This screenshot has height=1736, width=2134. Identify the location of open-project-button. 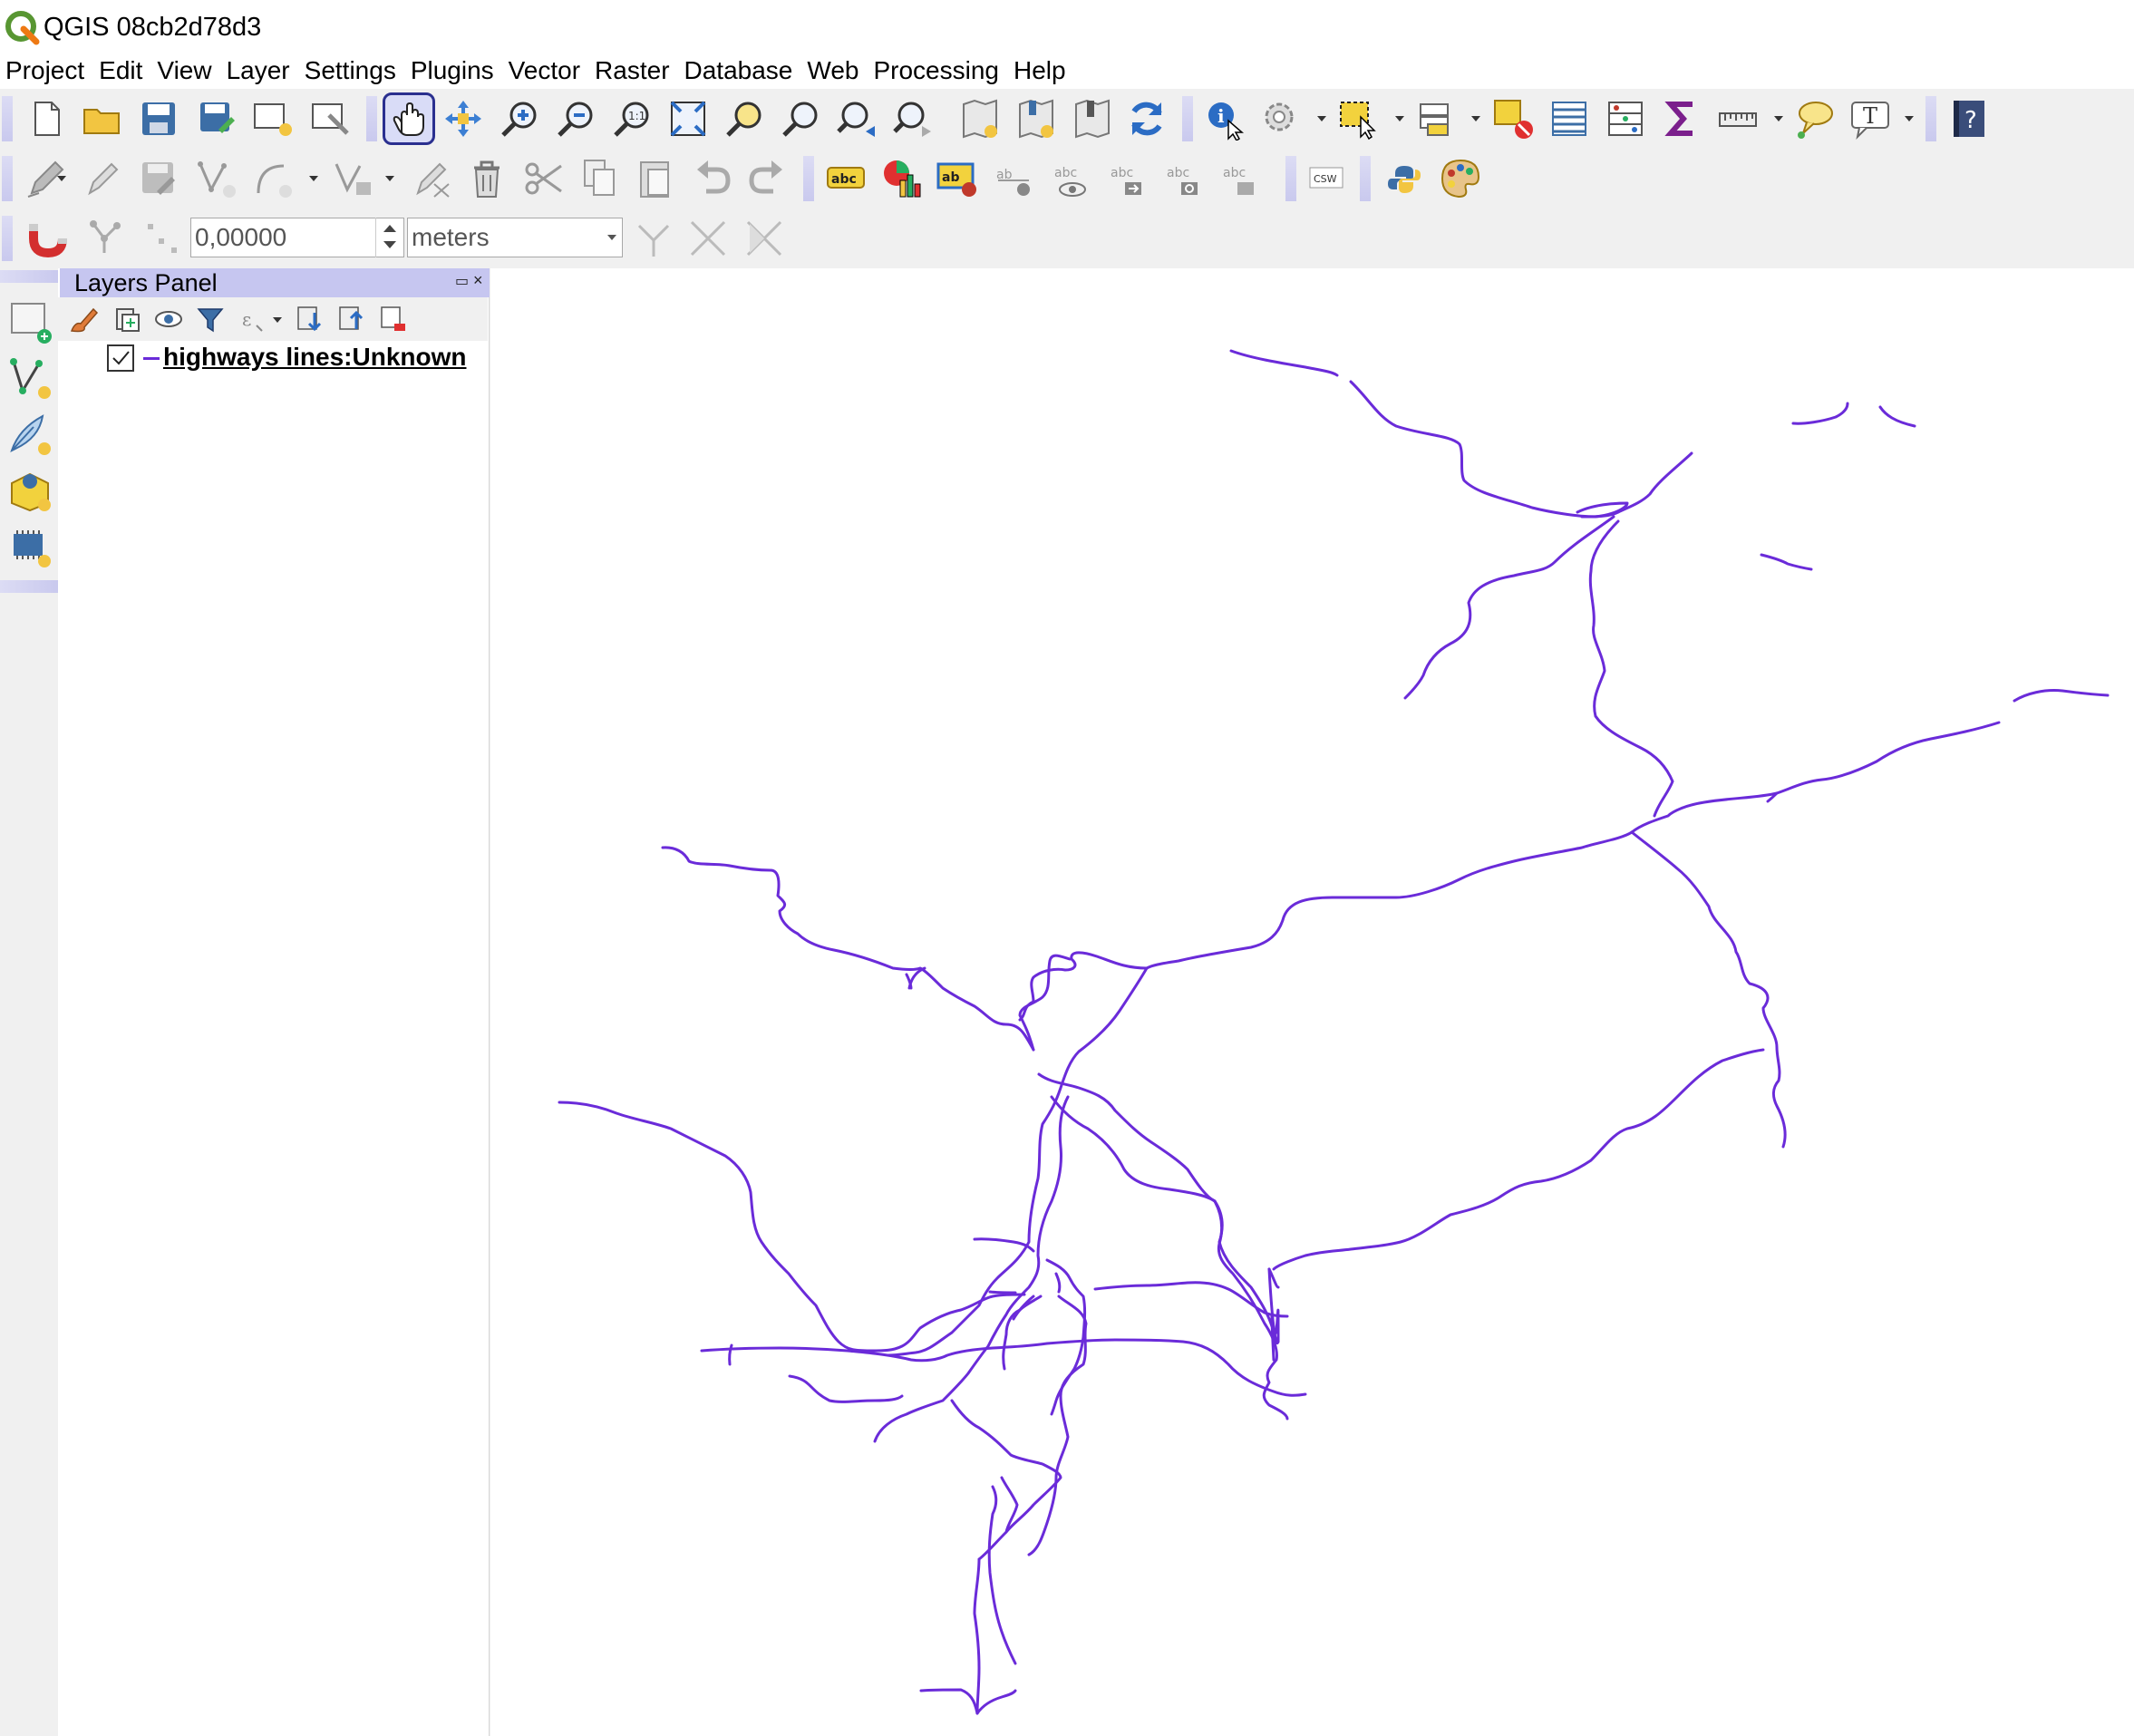
(102, 118).